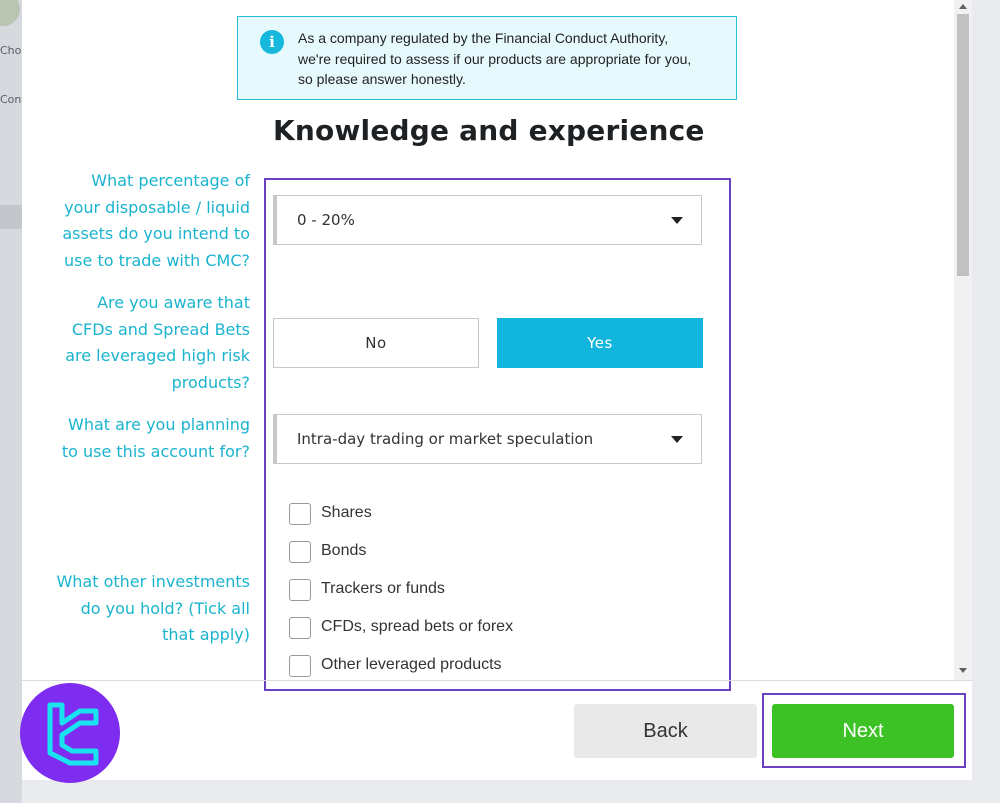 The width and height of the screenshot is (1000, 803). What do you see at coordinates (159, 424) in the screenshot?
I see `label-line: What are you planning` at bounding box center [159, 424].